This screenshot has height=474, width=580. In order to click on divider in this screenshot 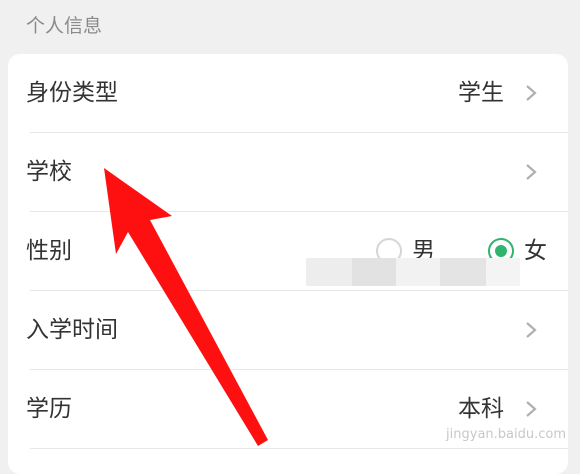, I will do `click(299, 448)`.